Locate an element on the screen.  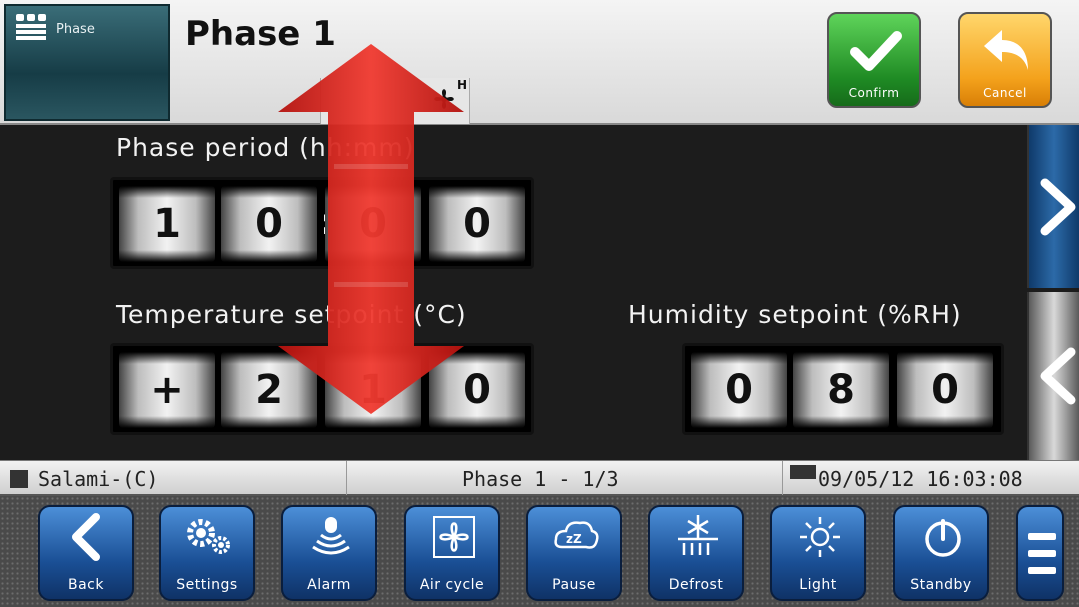
recipe-status-indicator is located at coordinates (19, 479).